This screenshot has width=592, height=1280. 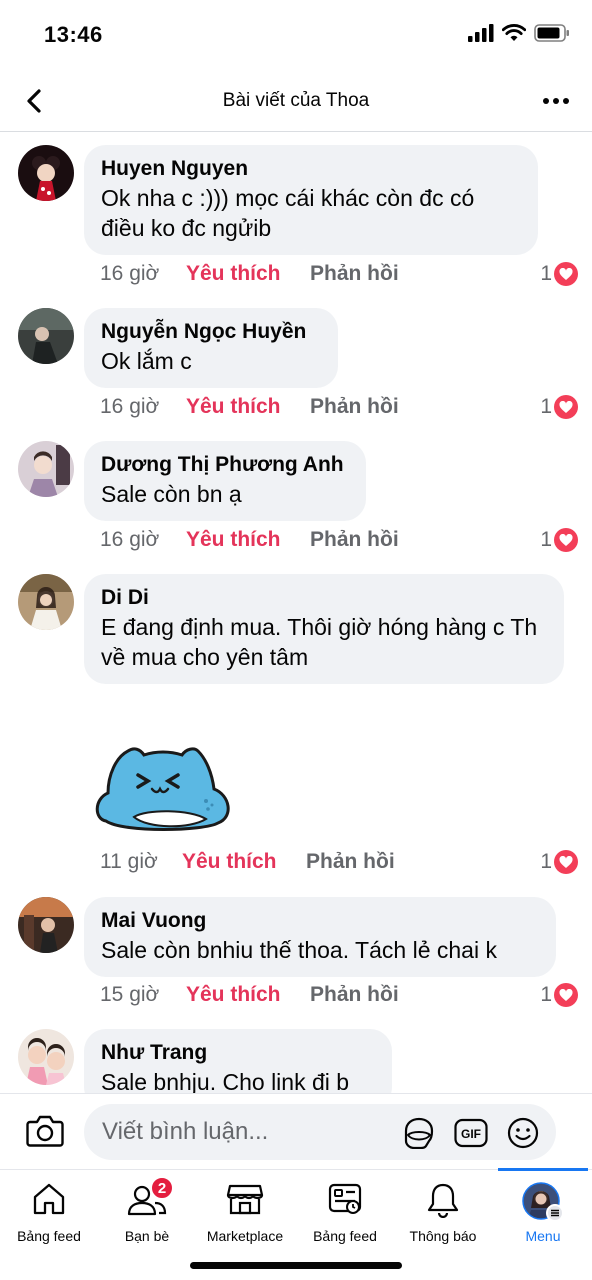 What do you see at coordinates (129, 861) in the screenshot?
I see `comment-time: 11 giờ` at bounding box center [129, 861].